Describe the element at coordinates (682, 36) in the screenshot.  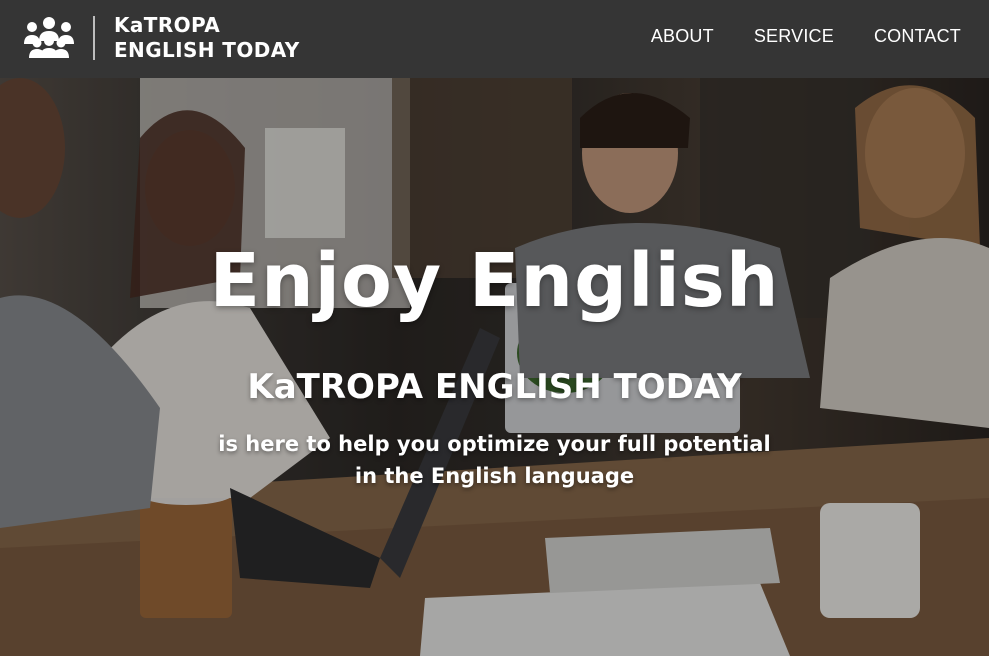
I see `nav-about: ABOUT` at that location.